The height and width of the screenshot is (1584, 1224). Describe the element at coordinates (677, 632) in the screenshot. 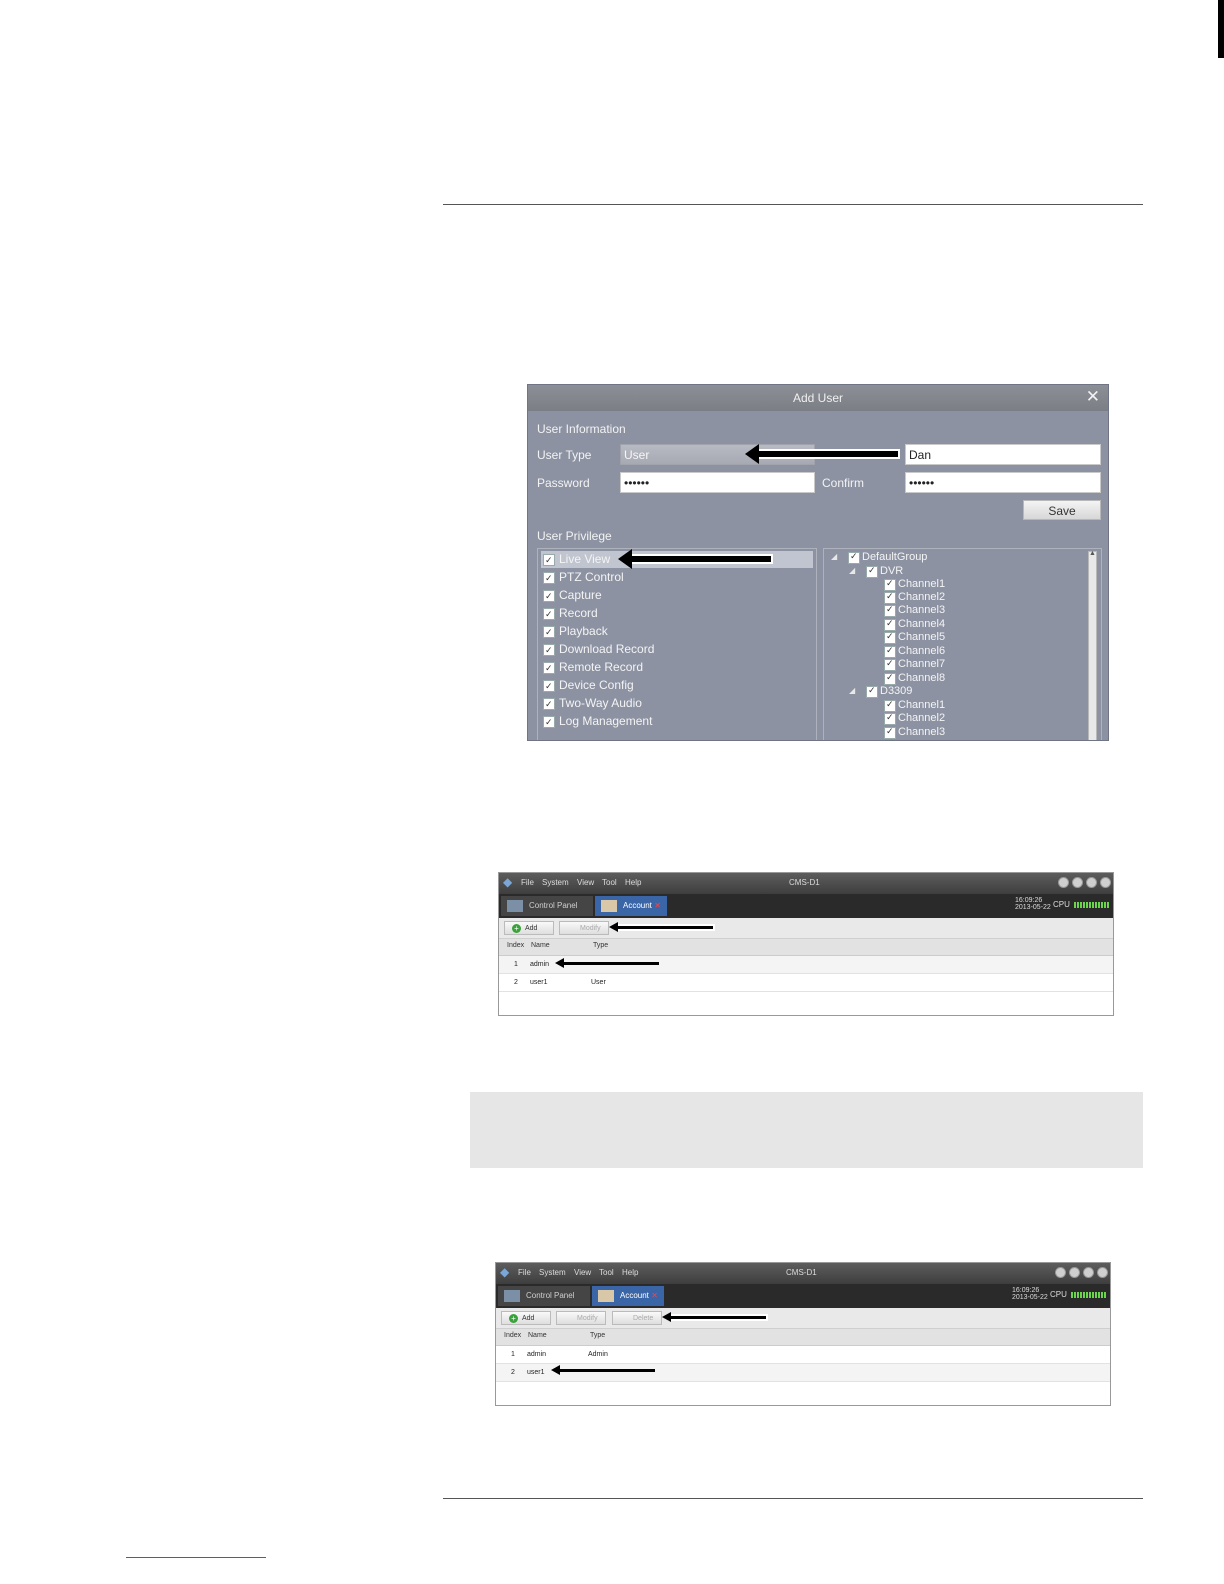

I see `privilege-item: Playback` at that location.